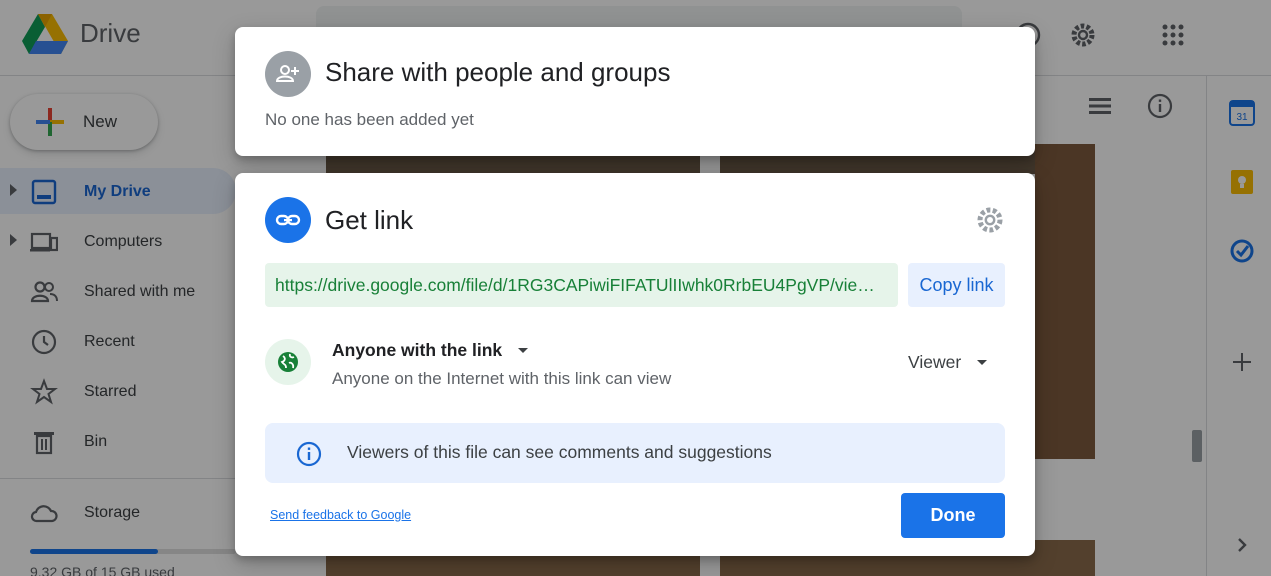 The width and height of the screenshot is (1271, 576). Describe the element at coordinates (288, 362) in the screenshot. I see `globe-icon` at that location.